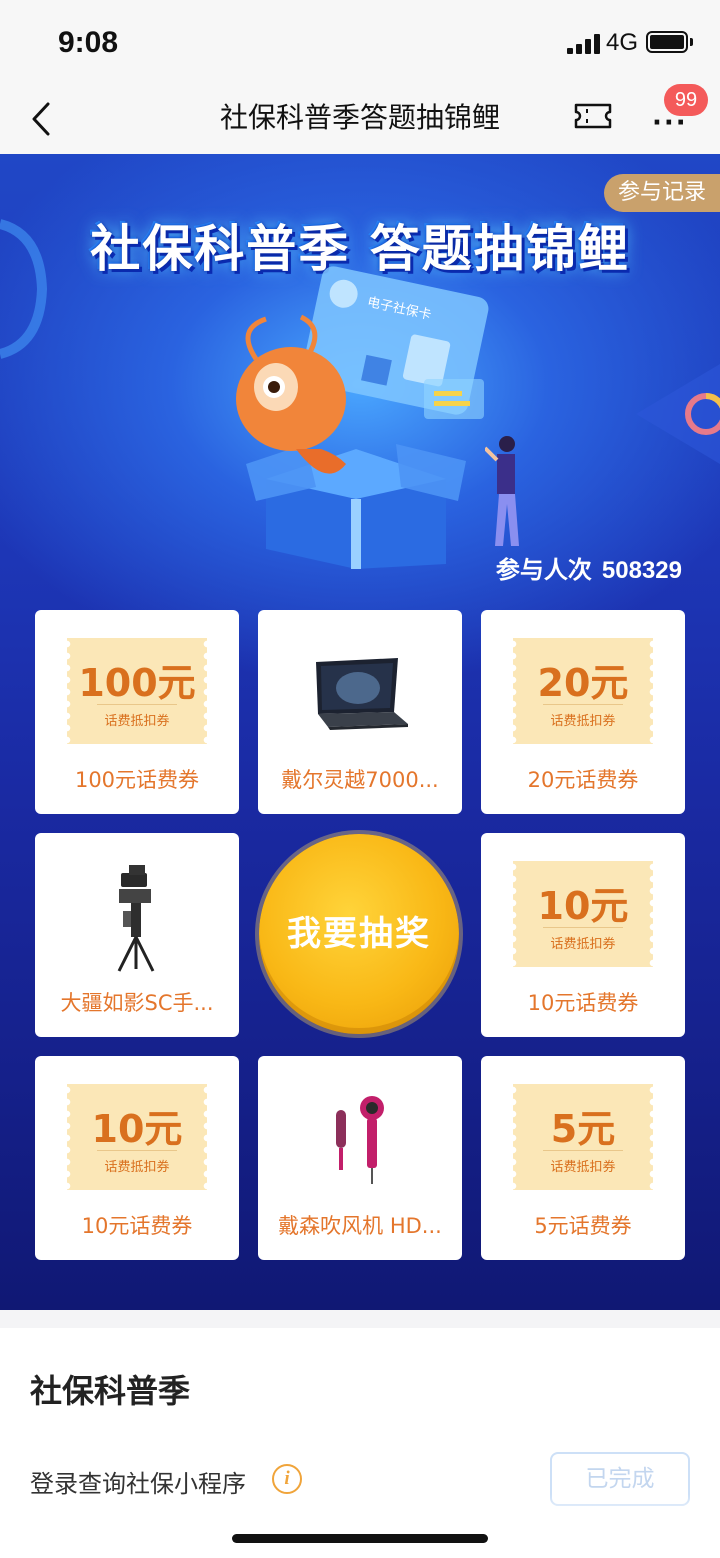 This screenshot has height=1558, width=720. I want to click on prize-name: 100元话费券, so click(137, 780).